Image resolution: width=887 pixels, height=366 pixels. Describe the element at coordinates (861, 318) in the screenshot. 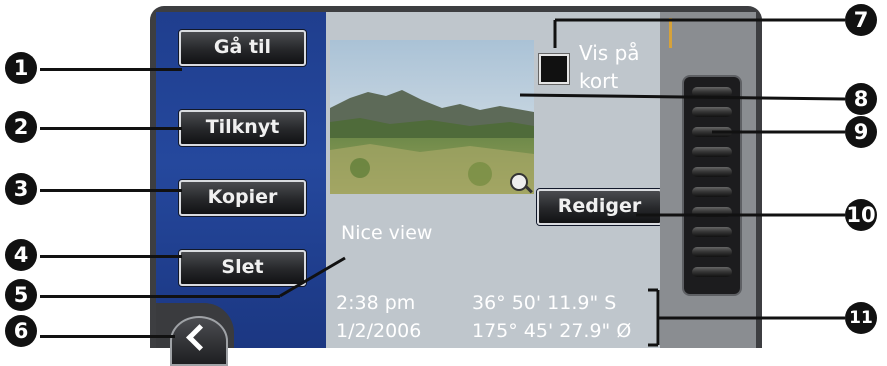

I see `callout-11: 11` at that location.